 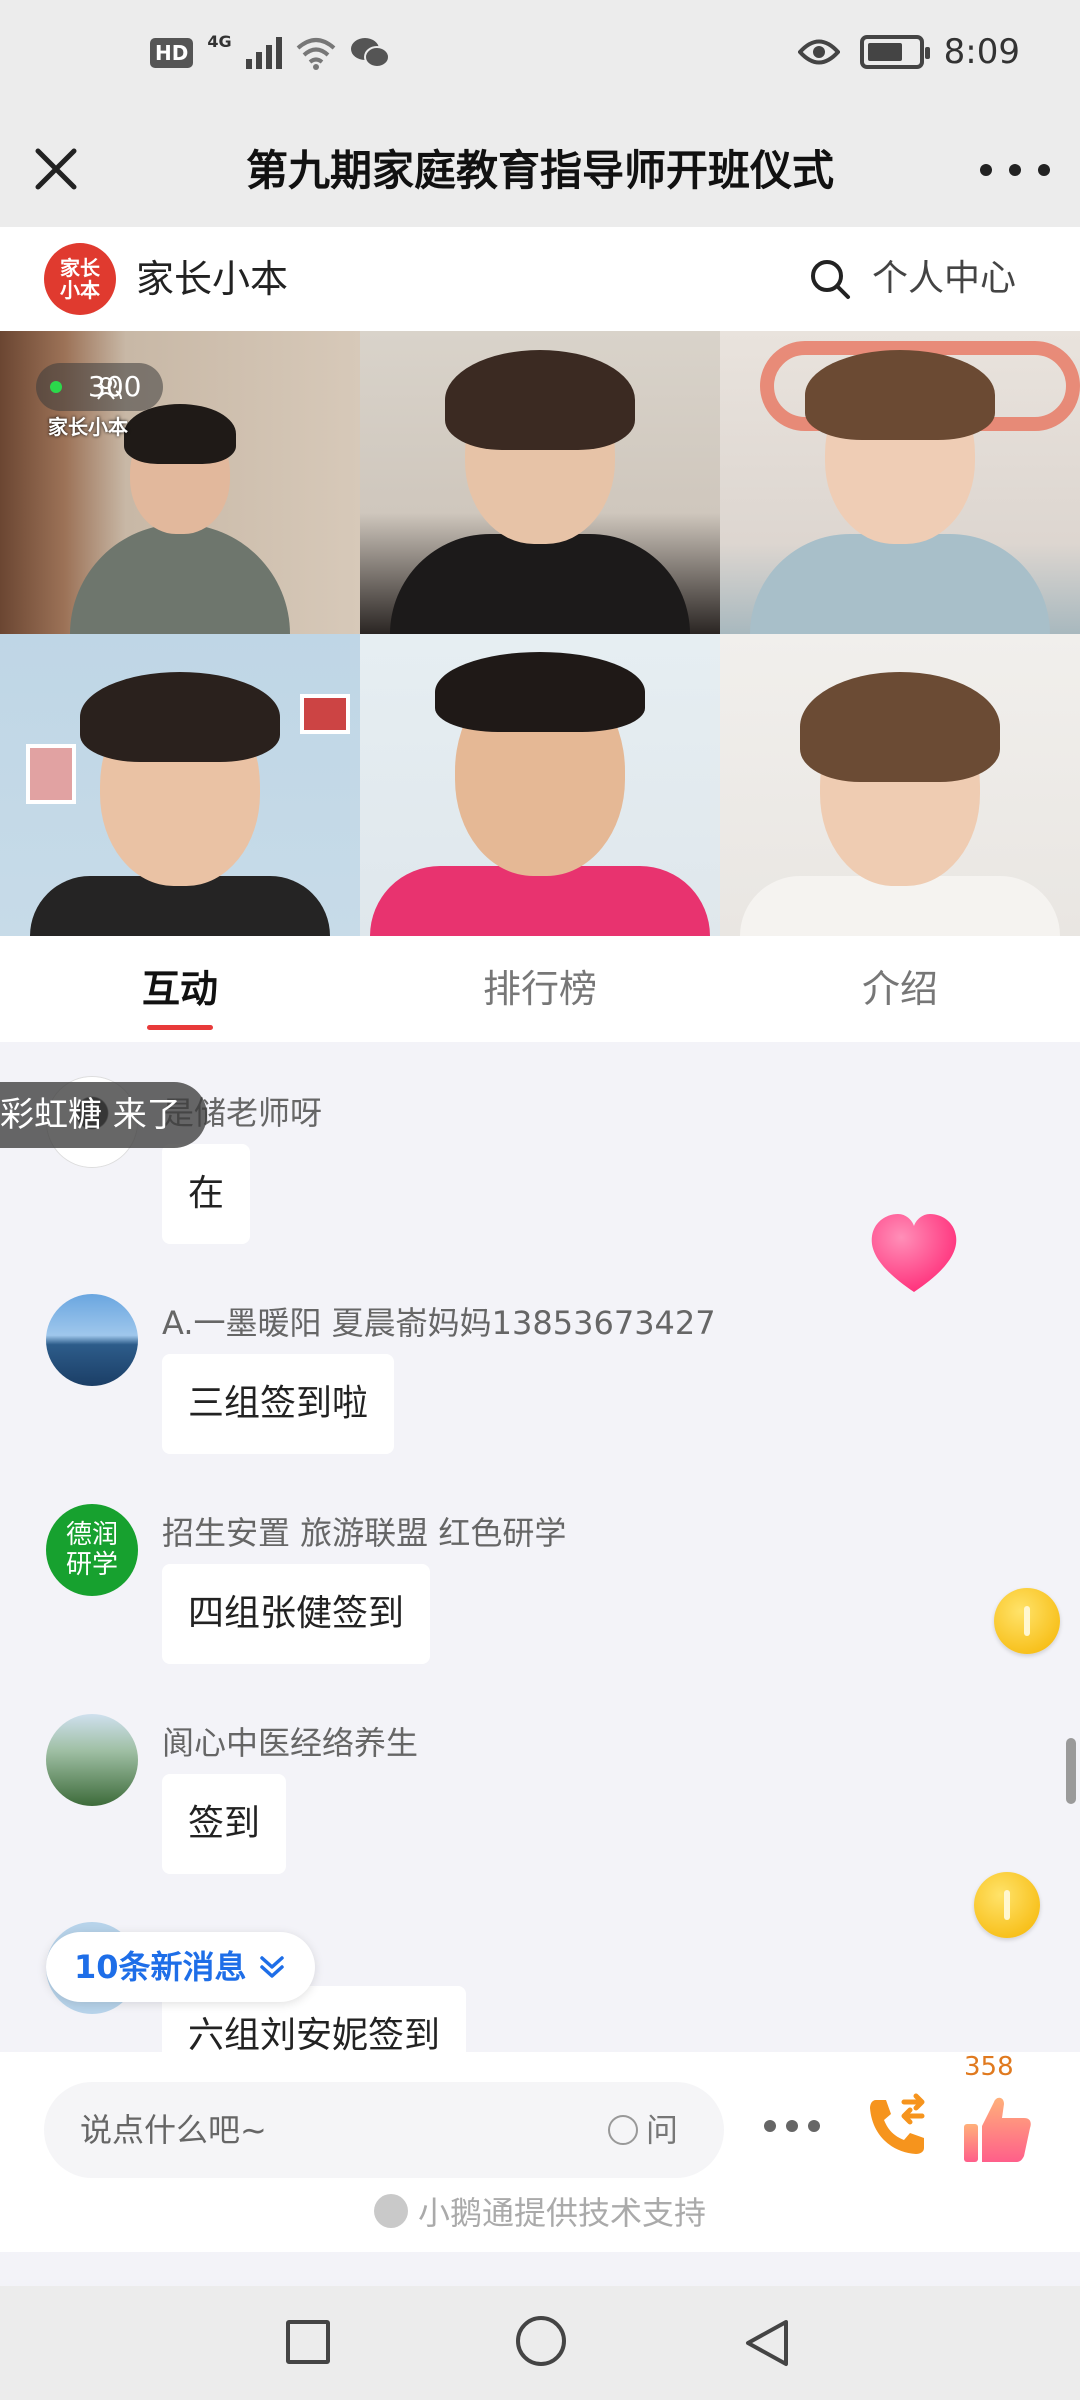 I want to click on viewers-icon, so click(x=109, y=388).